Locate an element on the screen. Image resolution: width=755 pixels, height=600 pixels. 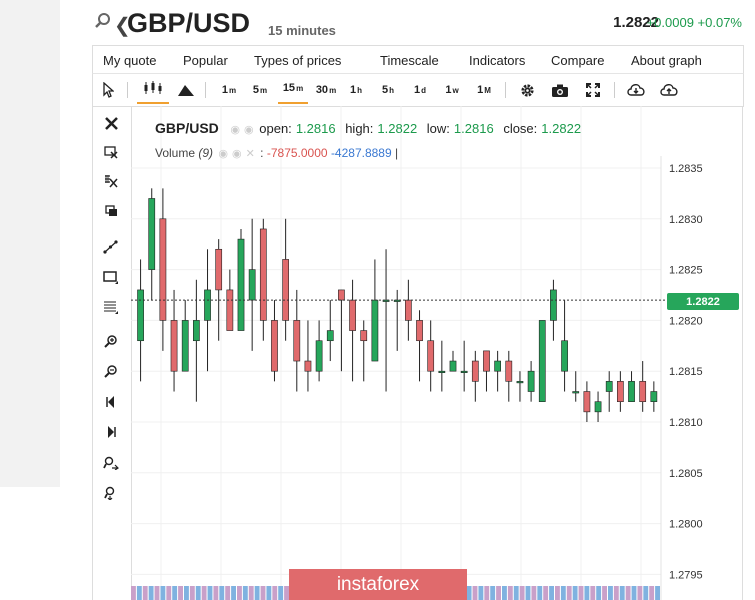
remove-all-icon is located at coordinates (111, 181).